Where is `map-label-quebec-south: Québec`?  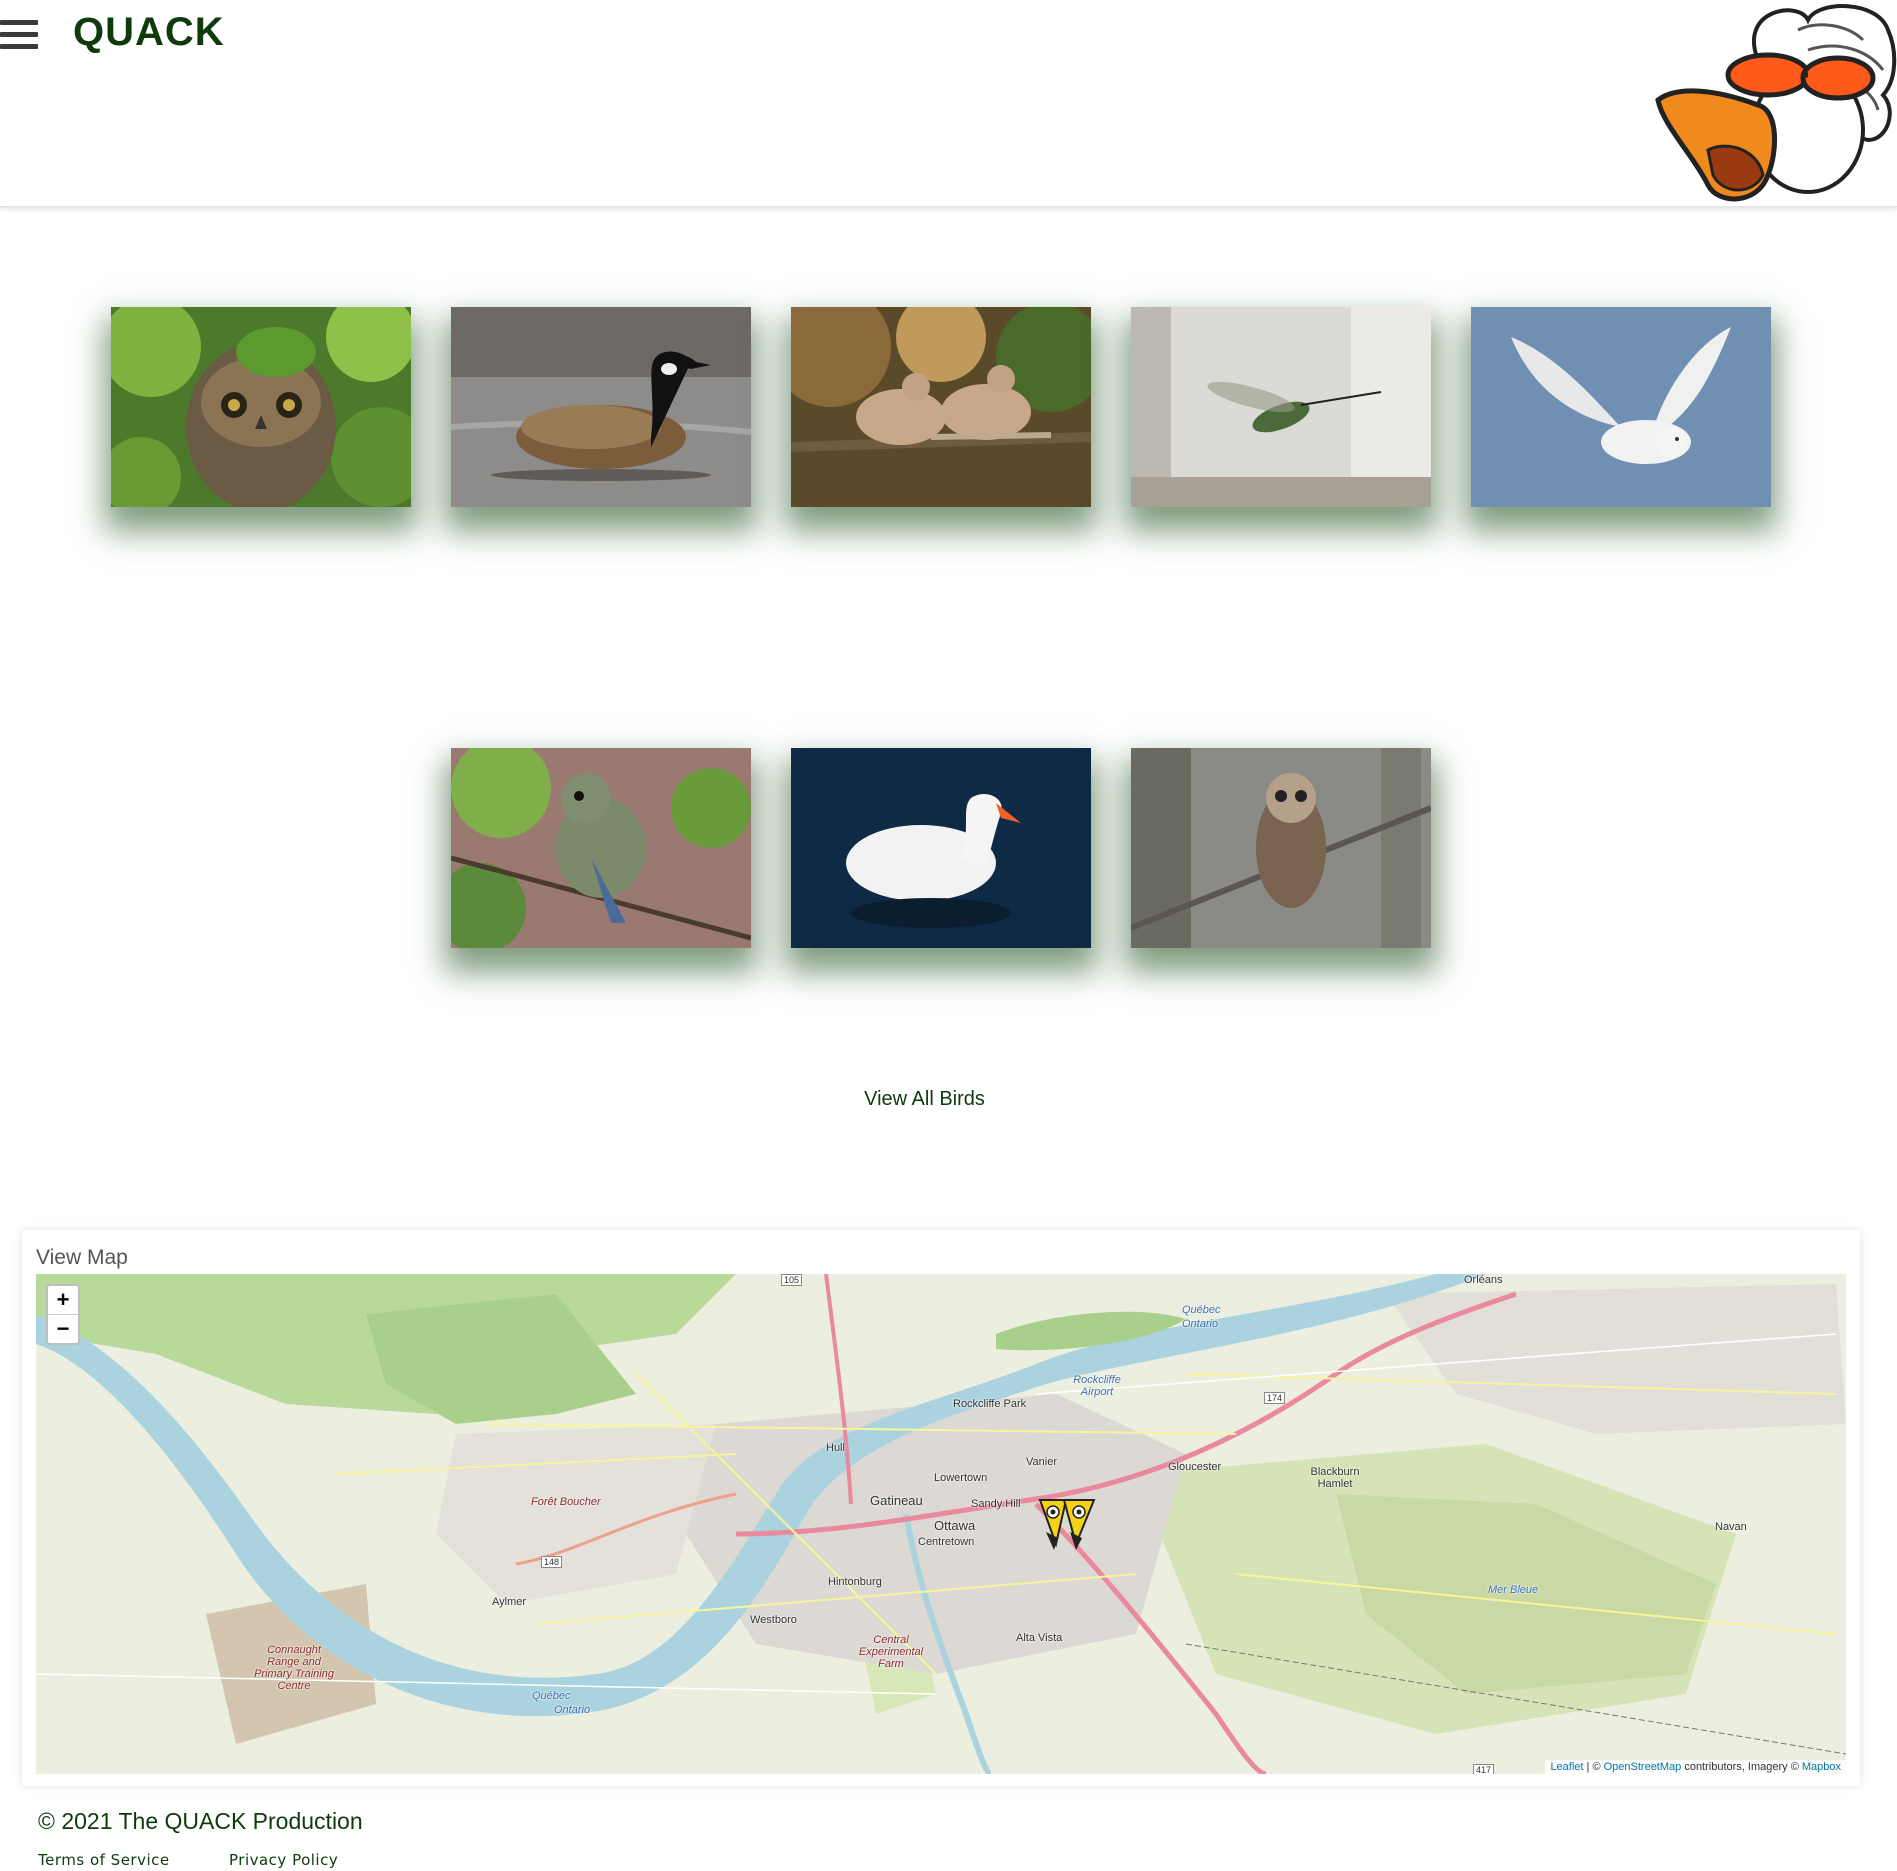 map-label-quebec-south: Québec is located at coordinates (551, 1696).